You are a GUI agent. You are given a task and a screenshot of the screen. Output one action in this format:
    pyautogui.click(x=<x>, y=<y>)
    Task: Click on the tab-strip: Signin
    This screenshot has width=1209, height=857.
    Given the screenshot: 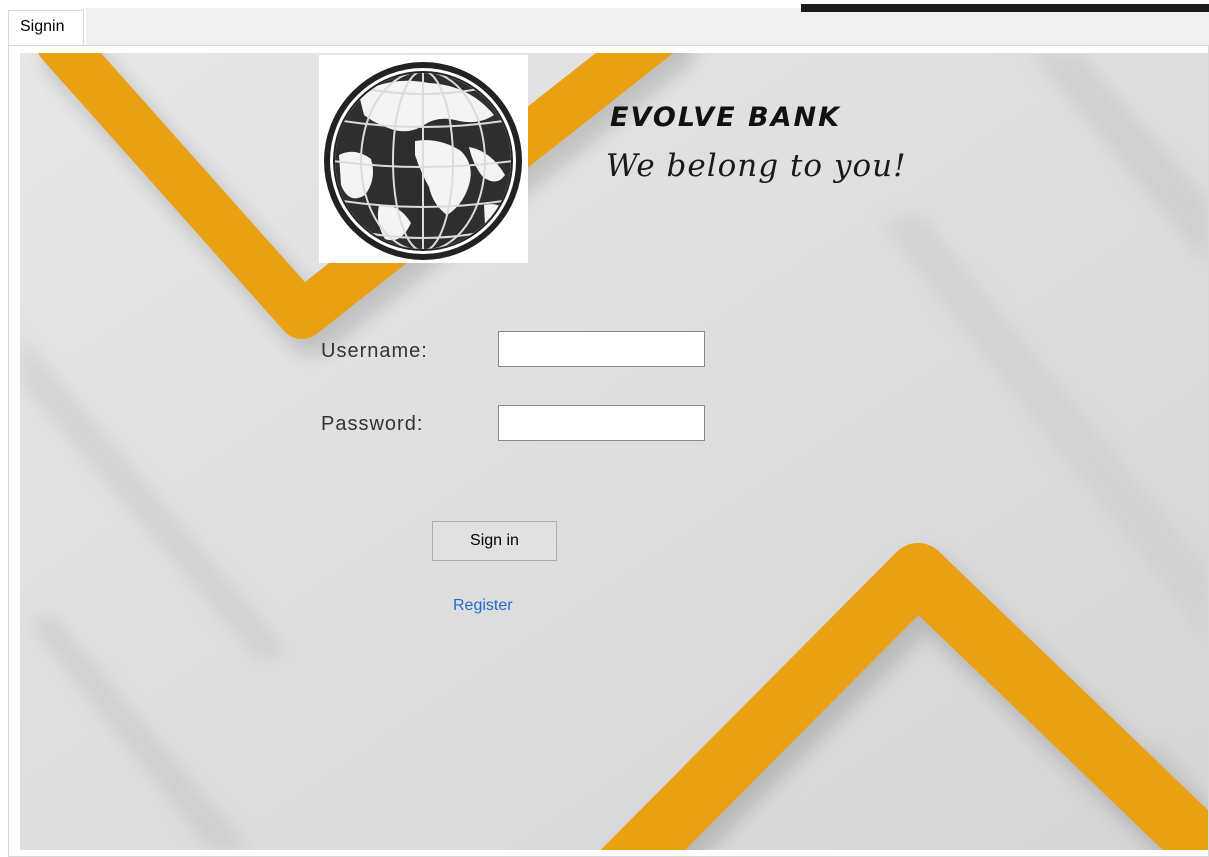 What is the action you would take?
    pyautogui.click(x=604, y=23)
    